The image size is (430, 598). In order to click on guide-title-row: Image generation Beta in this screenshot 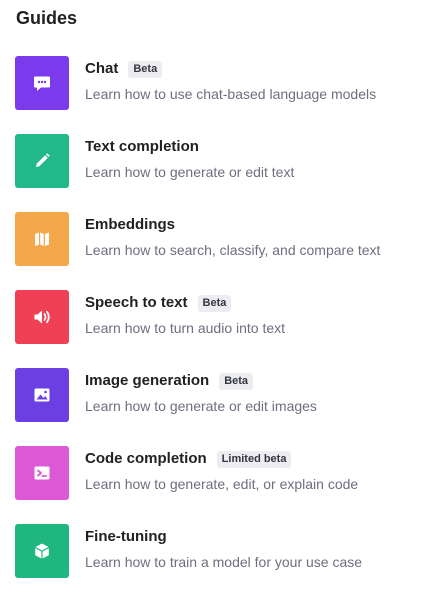, I will do `click(169, 381)`.